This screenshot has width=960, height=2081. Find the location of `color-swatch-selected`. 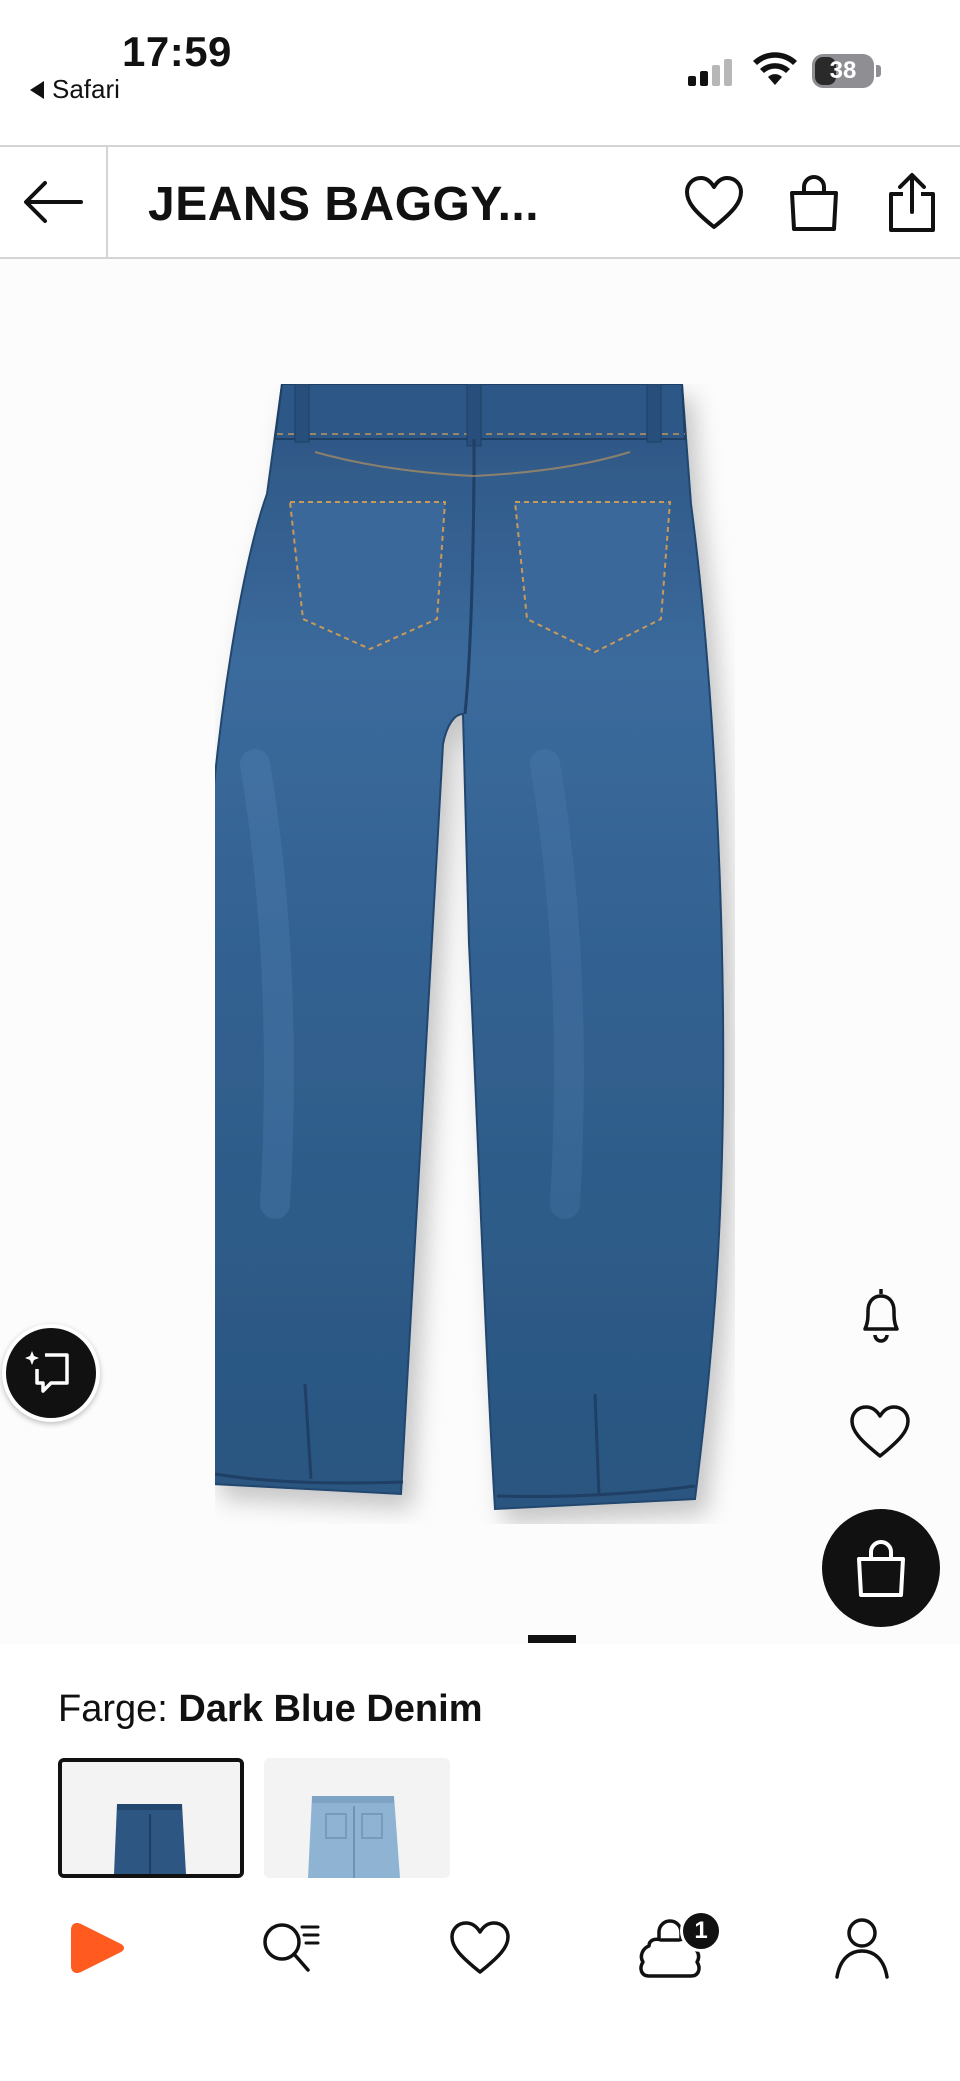

color-swatch-selected is located at coordinates (151, 1818).